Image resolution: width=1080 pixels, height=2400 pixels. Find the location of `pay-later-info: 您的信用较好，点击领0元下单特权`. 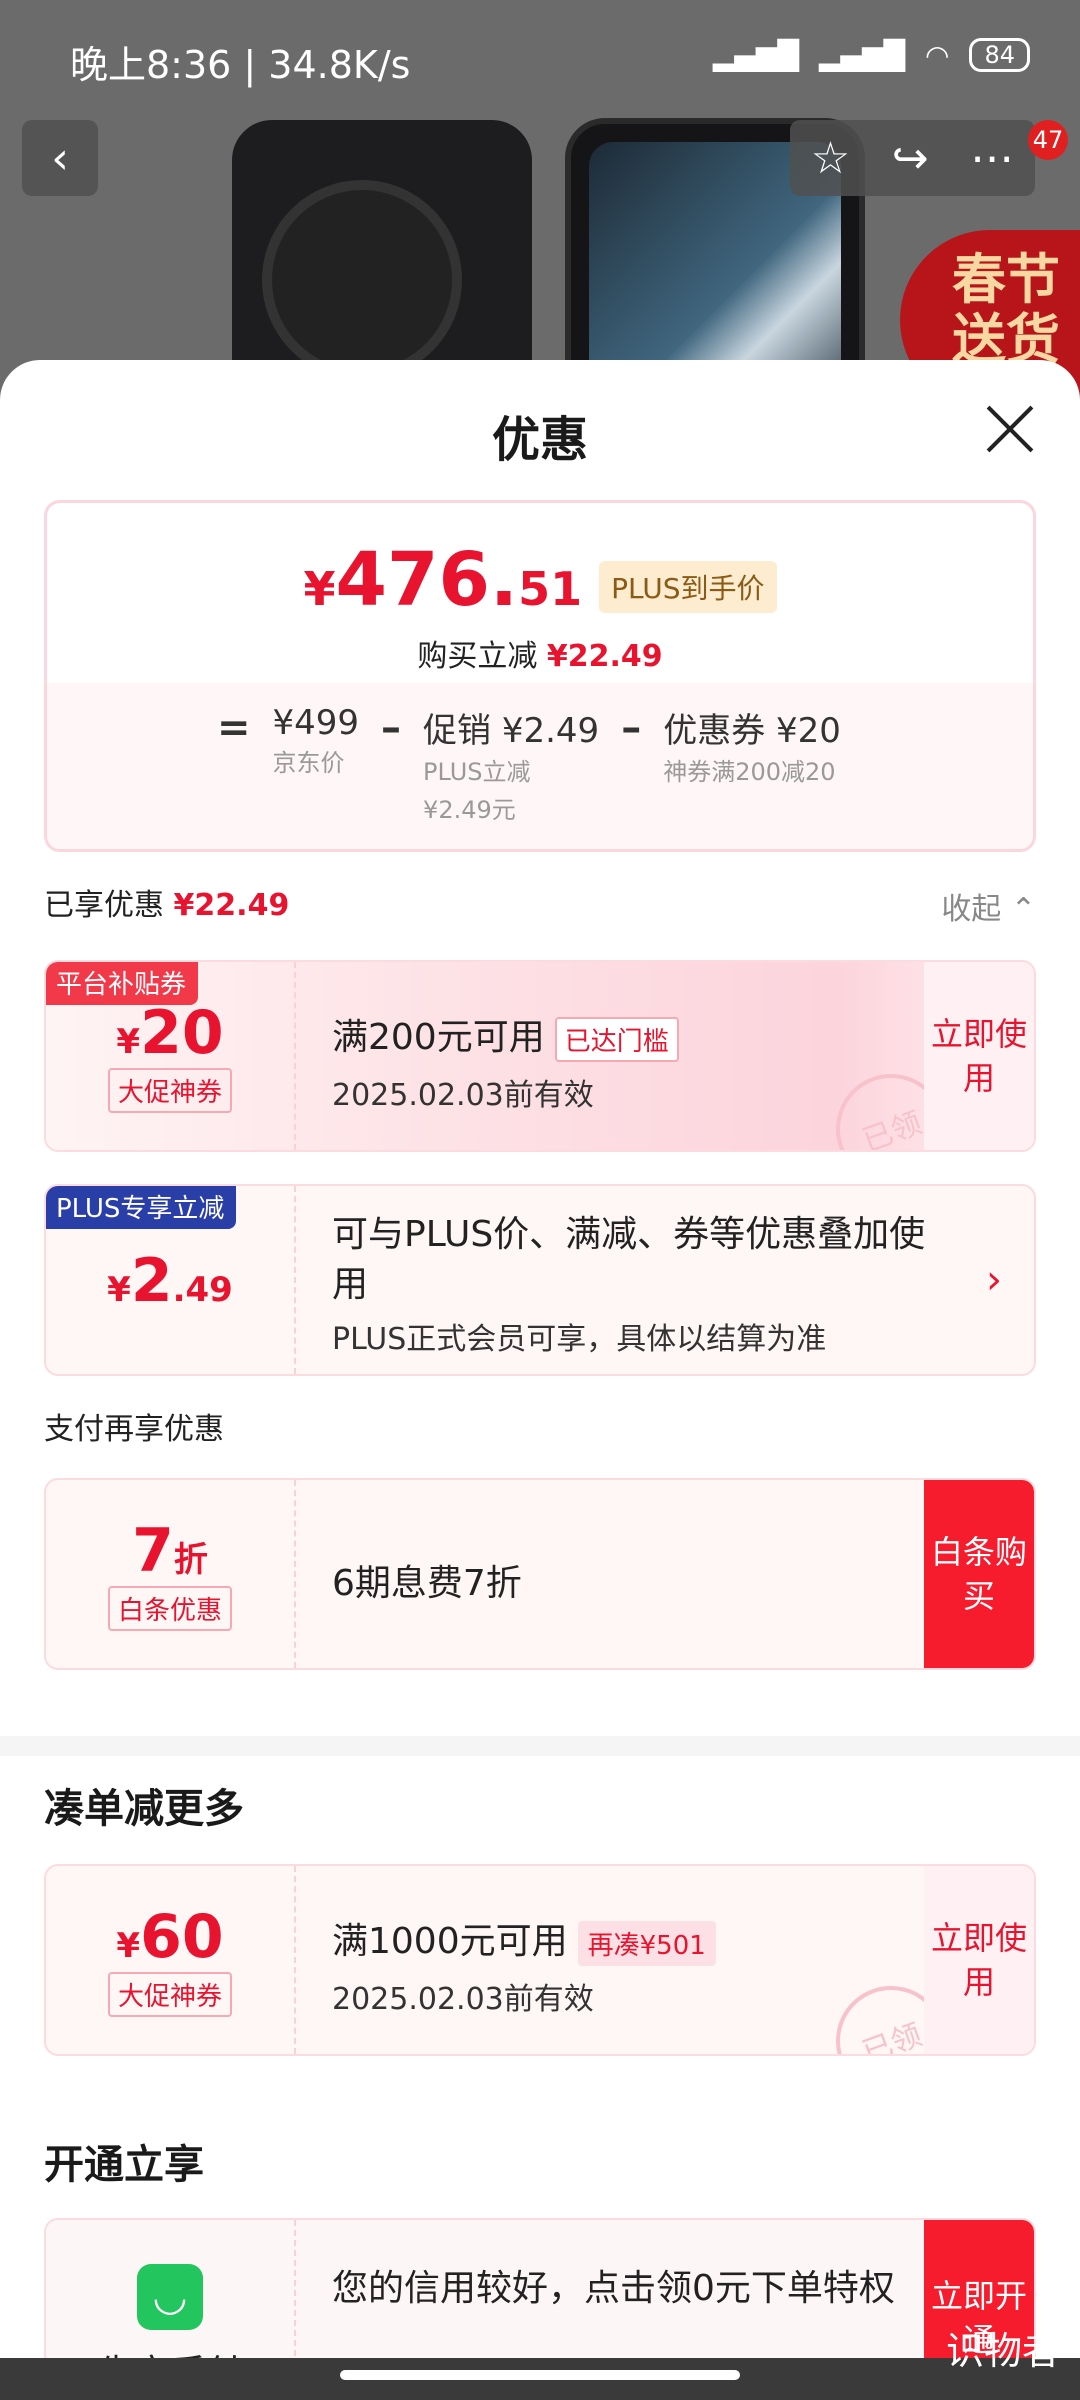

pay-later-info: 您的信用较好，点击领0元下单特权 is located at coordinates (623, 2289).